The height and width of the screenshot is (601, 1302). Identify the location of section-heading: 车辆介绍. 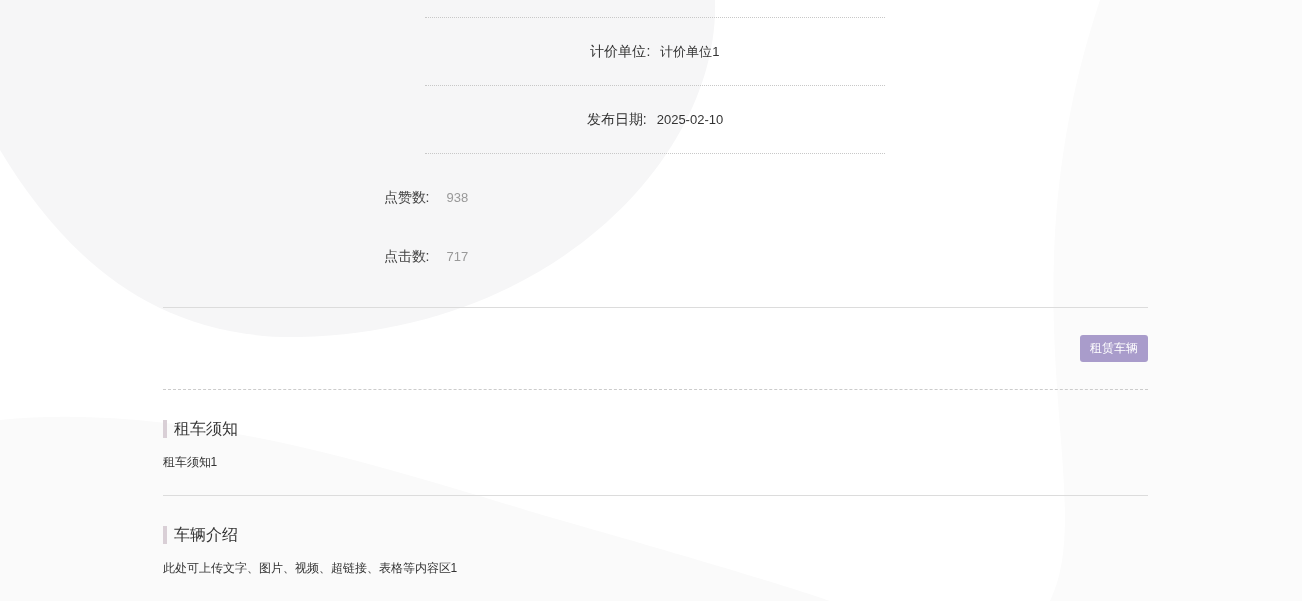
(200, 535).